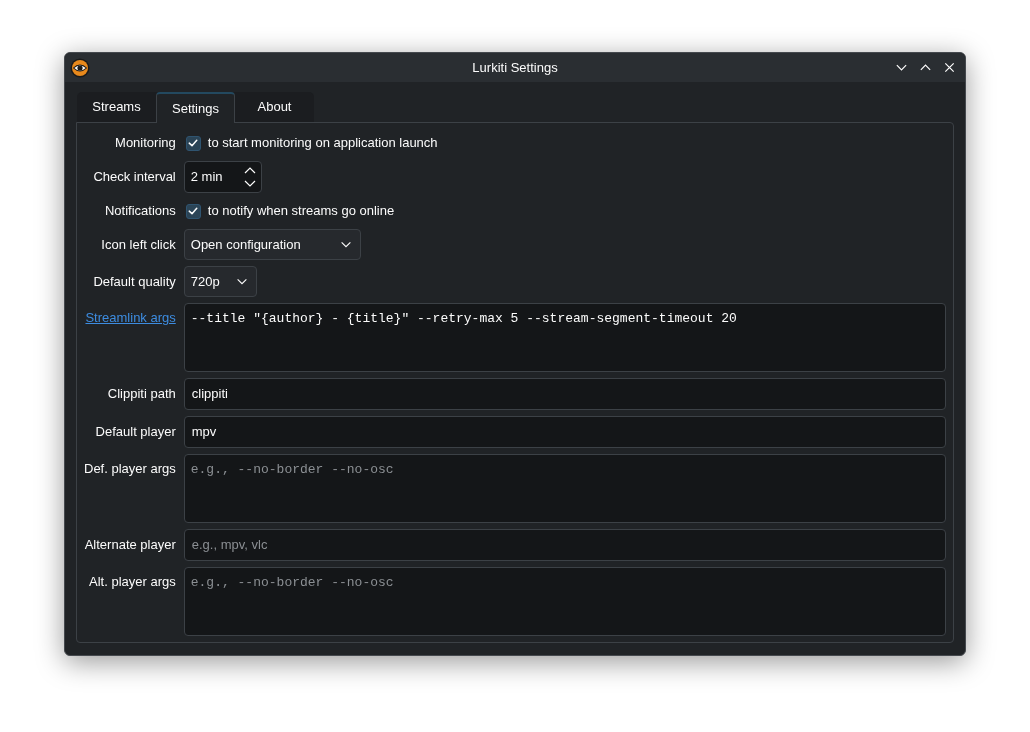  Describe the element at coordinates (132, 582) in the screenshot. I see `field-label: Alt. player args` at that location.